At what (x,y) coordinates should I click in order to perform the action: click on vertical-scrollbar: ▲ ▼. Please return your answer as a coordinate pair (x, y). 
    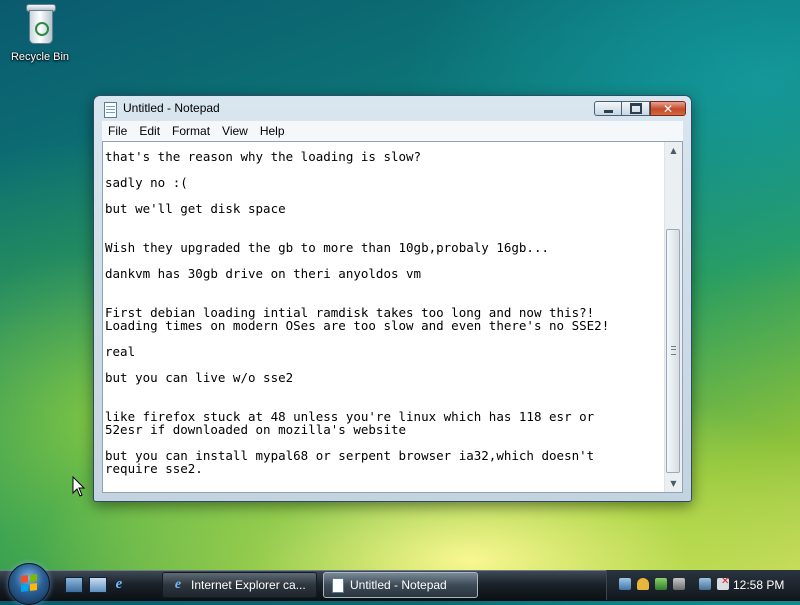
    Looking at the image, I should click on (673, 317).